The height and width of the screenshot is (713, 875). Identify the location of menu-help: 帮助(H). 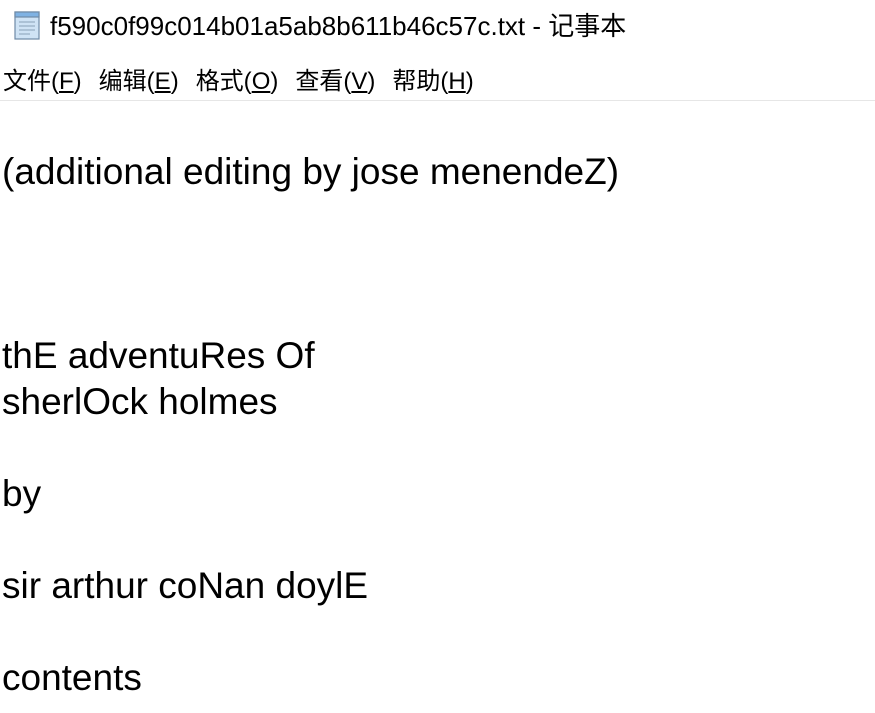
(435, 81).